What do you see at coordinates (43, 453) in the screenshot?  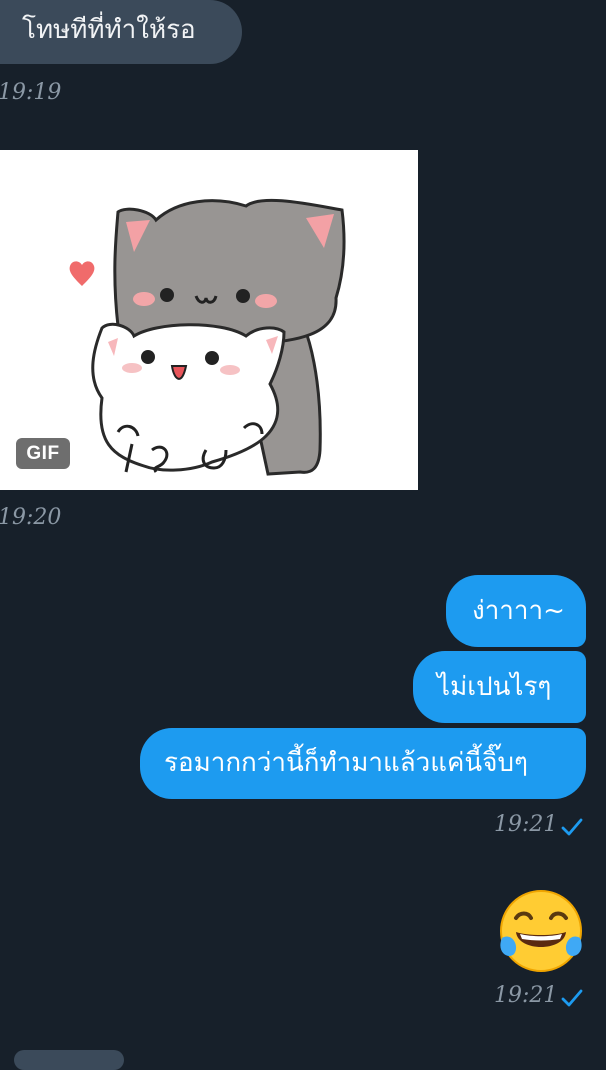 I see `gif-badge: GIF` at bounding box center [43, 453].